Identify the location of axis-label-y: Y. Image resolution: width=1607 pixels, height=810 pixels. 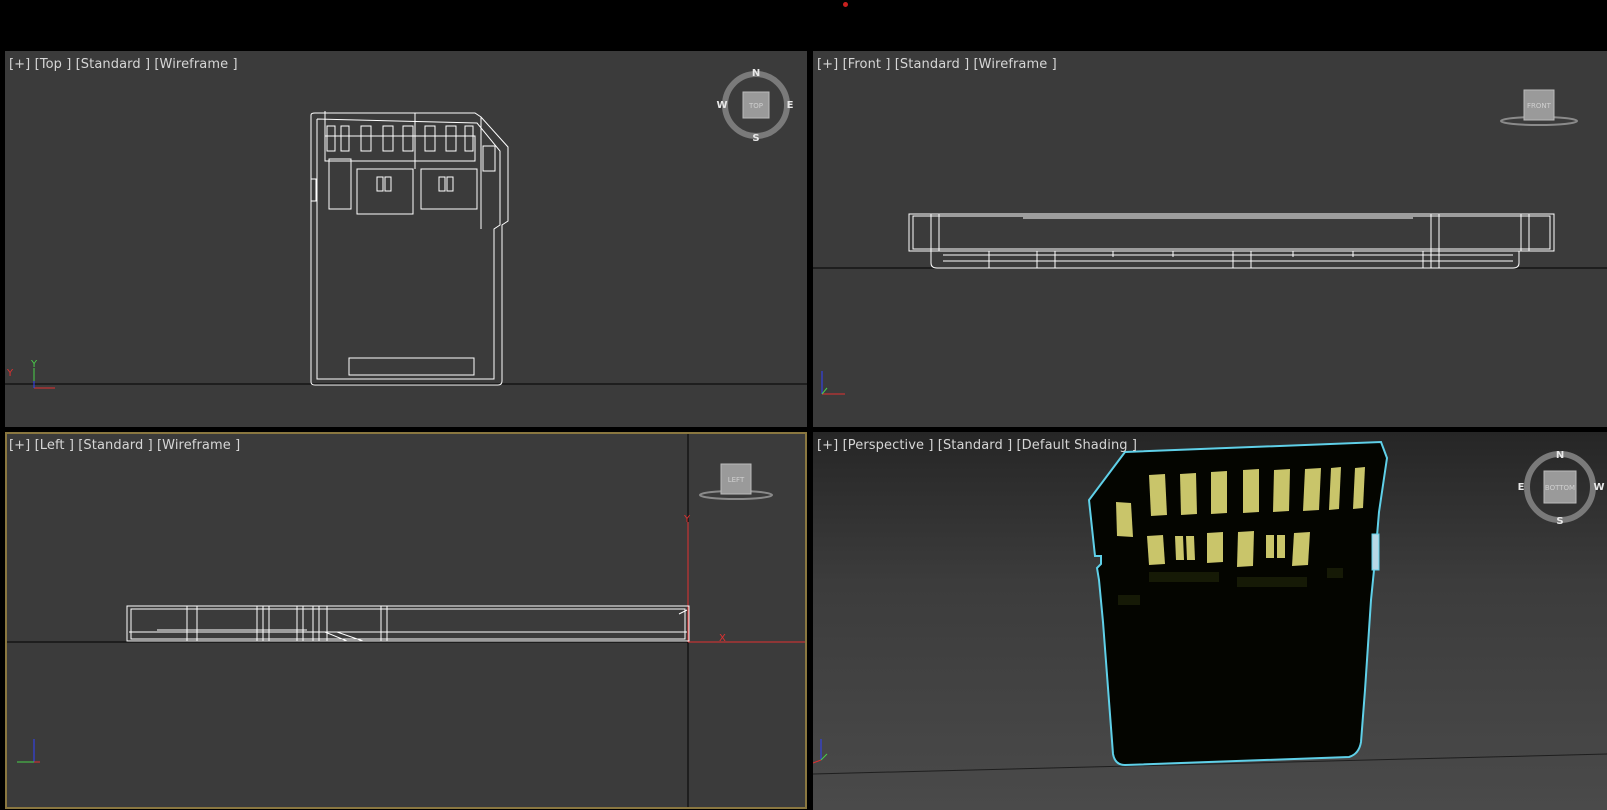
(687, 519).